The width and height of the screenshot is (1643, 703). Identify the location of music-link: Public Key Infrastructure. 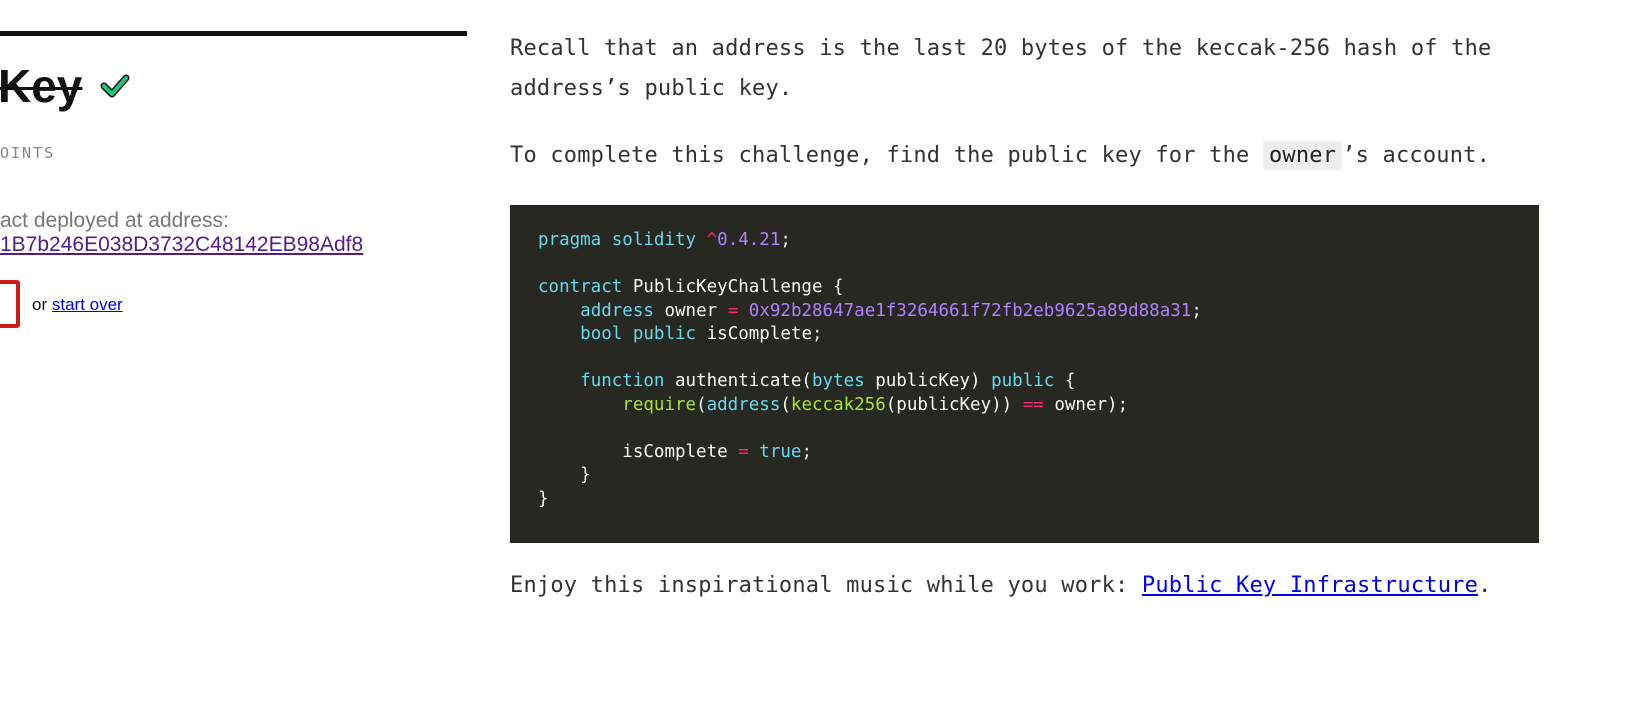
(1310, 585).